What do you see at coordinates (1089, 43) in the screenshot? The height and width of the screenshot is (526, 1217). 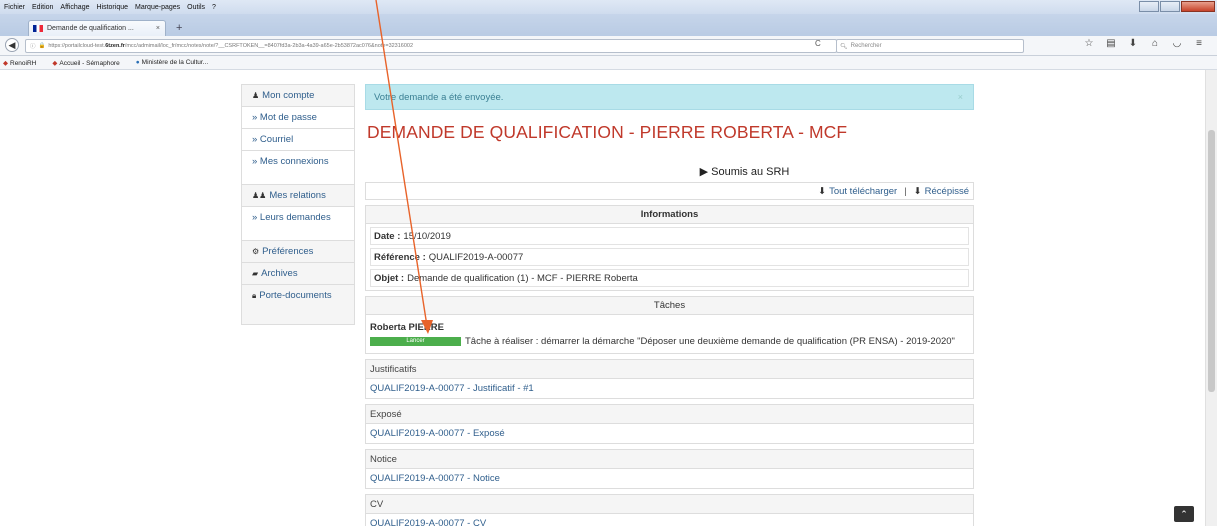 I see `bookmark-star-icon: ☆` at bounding box center [1089, 43].